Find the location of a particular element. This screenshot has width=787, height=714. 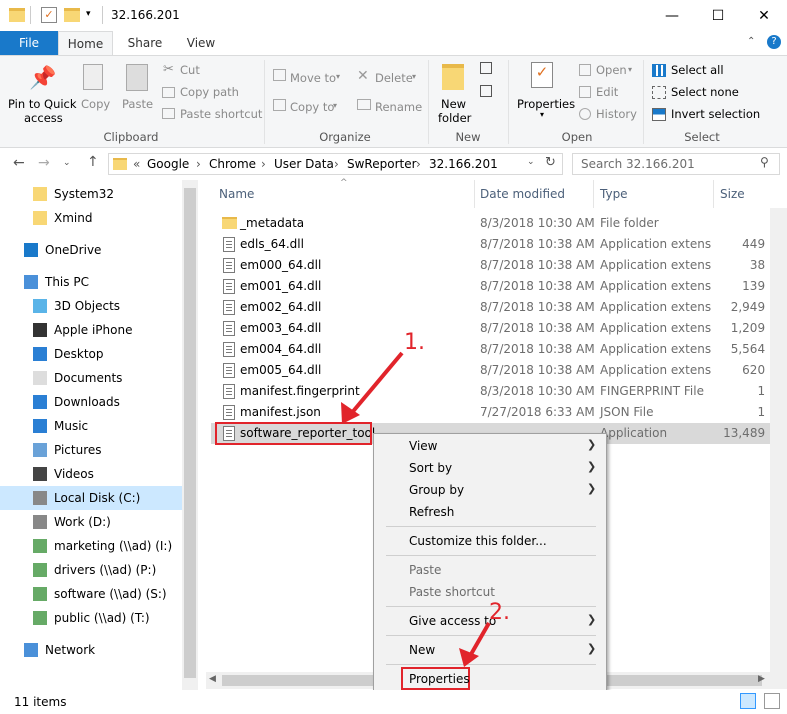

nav-scrollbar-thumb is located at coordinates (190, 433).